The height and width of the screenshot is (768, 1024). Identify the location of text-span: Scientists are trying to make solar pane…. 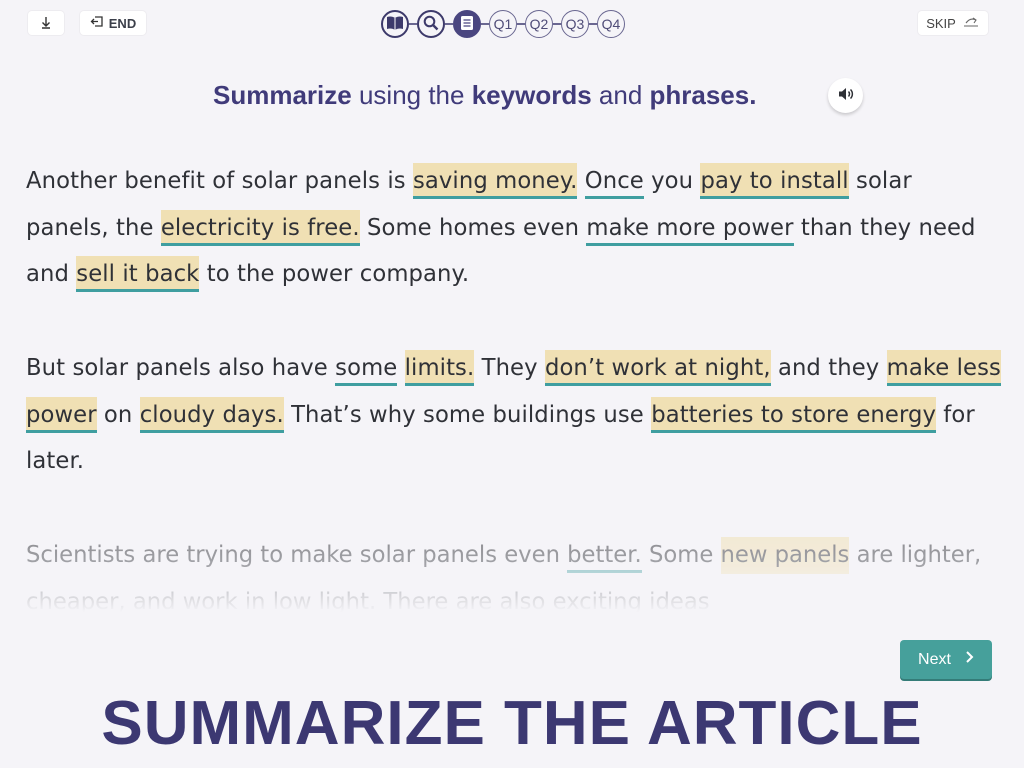
(297, 555).